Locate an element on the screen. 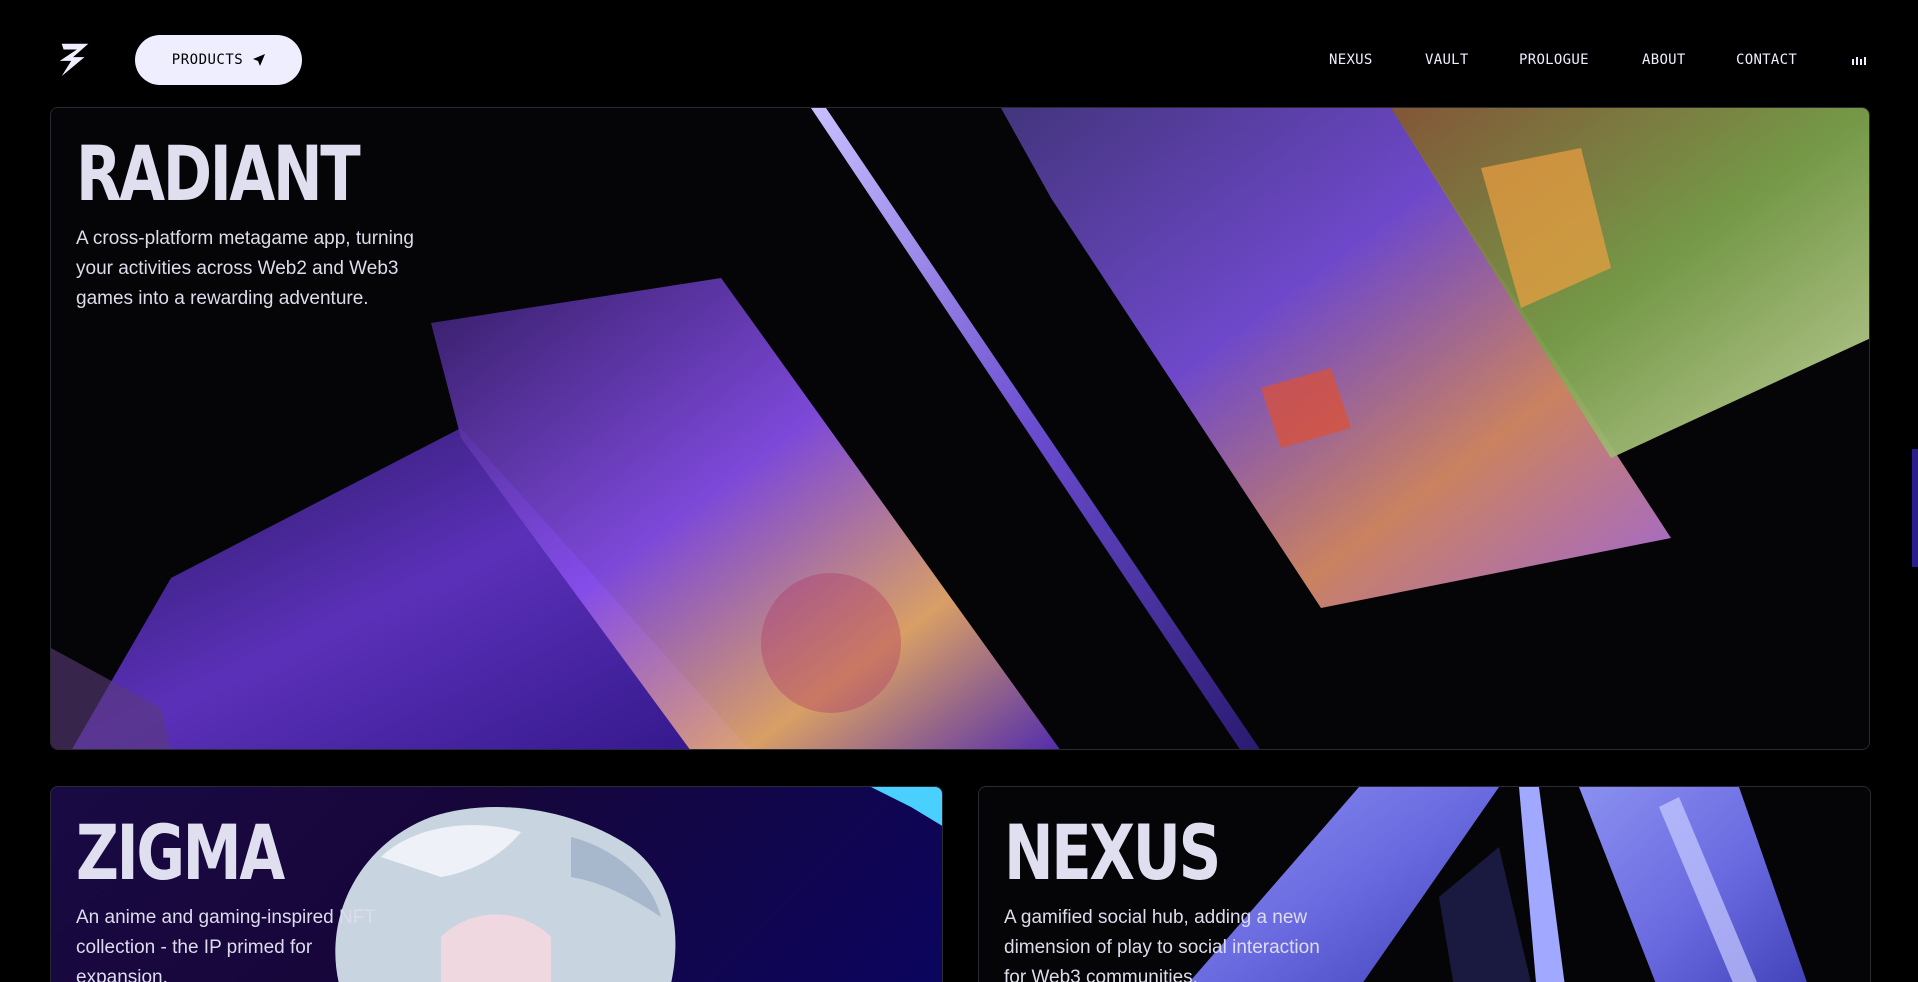  card-title: NEXUS is located at coordinates (1112, 852).